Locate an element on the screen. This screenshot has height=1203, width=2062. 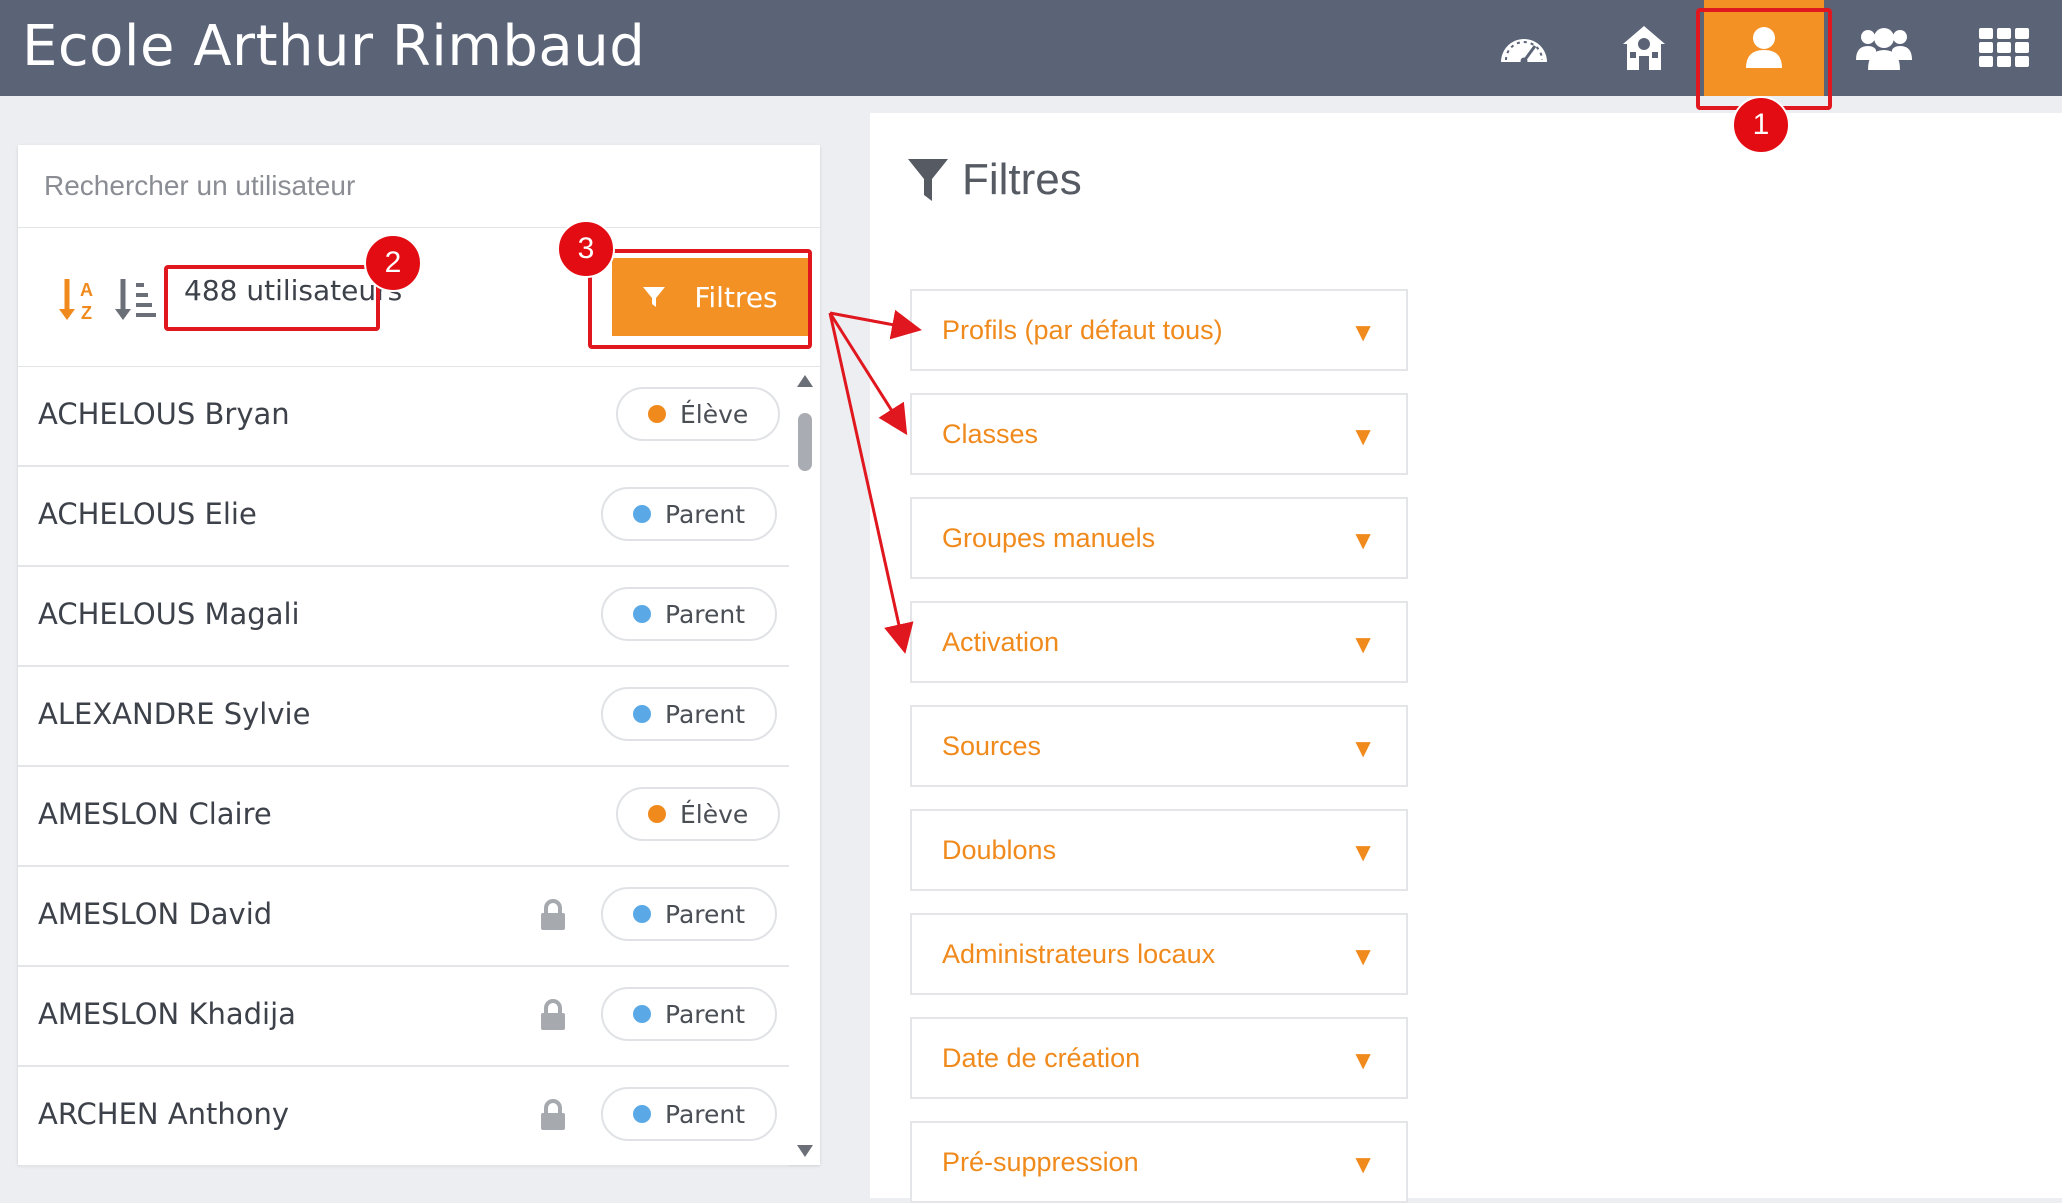
arrow-to-activation is located at coordinates (871, 483).